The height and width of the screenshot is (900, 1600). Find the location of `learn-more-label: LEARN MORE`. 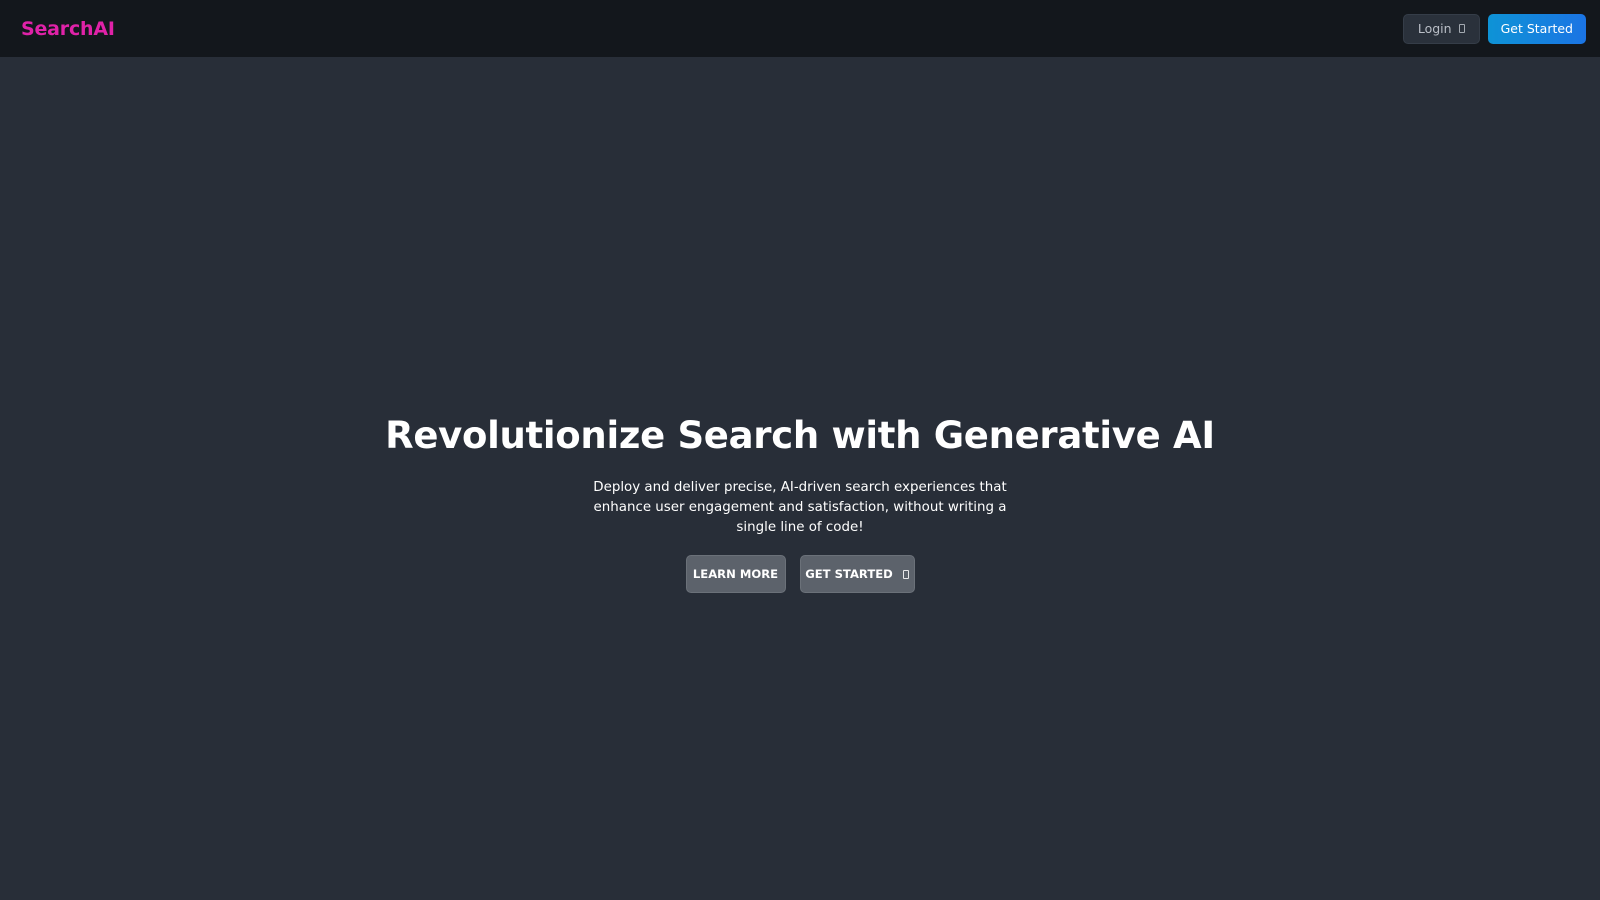

learn-more-label: LEARN MORE is located at coordinates (735, 574).